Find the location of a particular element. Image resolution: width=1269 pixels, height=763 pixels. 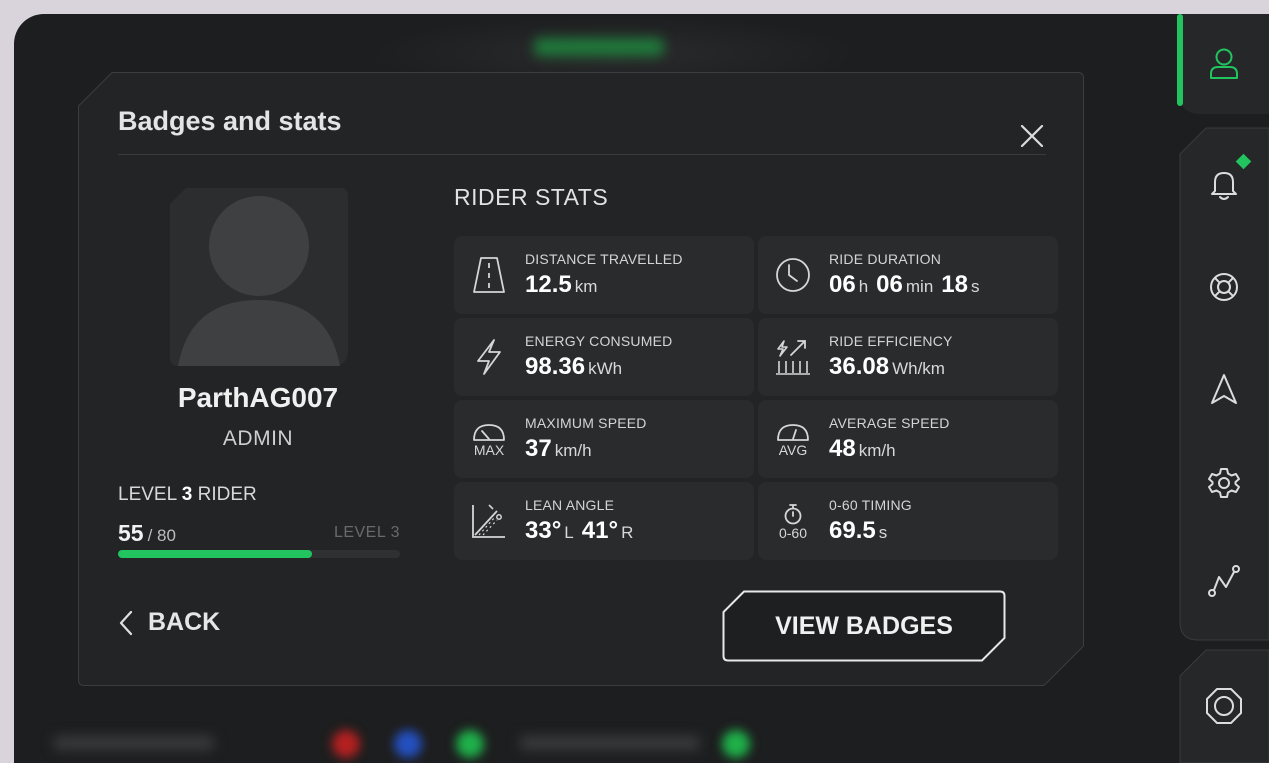

stat-label: DISTANCE TRAVELLED is located at coordinates (604, 259).